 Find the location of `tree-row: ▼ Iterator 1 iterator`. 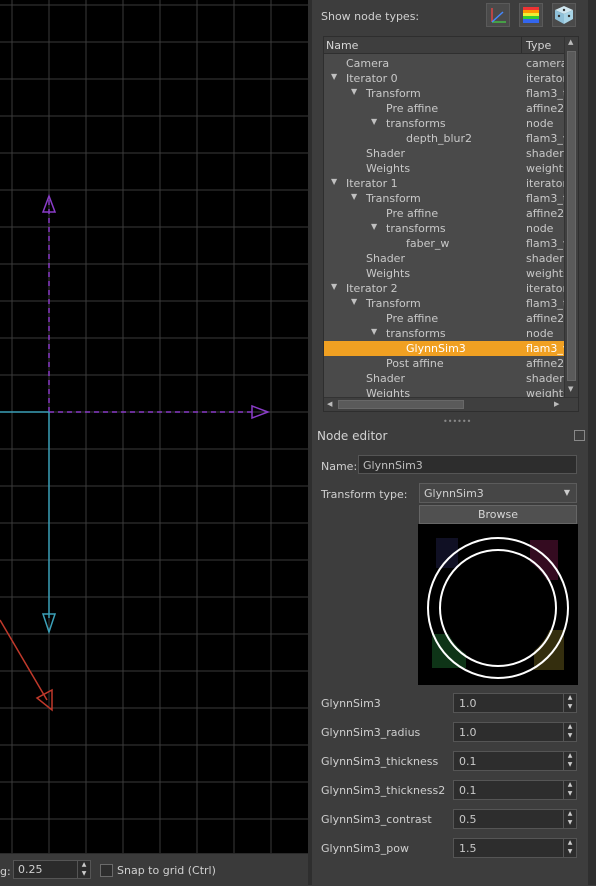

tree-row: ▼ Iterator 1 iterator is located at coordinates (444, 183).